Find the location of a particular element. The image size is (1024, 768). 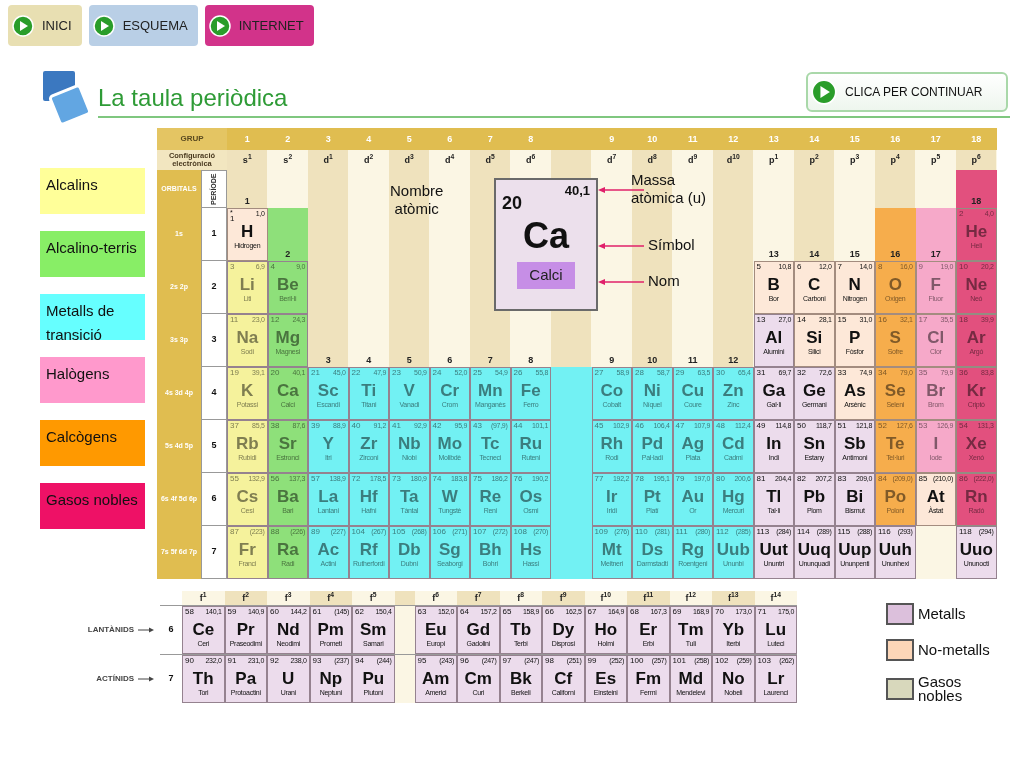

atomic-number: 112 is located at coordinates (722, 532).